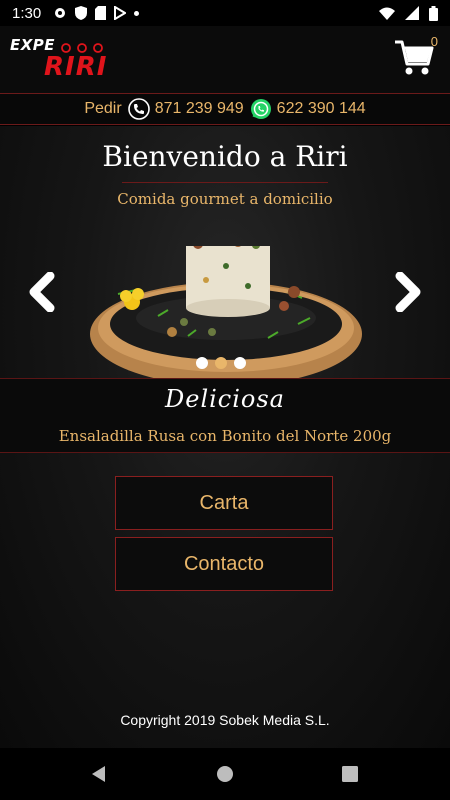 Image resolution: width=450 pixels, height=800 pixels. I want to click on back-icon, so click(99, 774).